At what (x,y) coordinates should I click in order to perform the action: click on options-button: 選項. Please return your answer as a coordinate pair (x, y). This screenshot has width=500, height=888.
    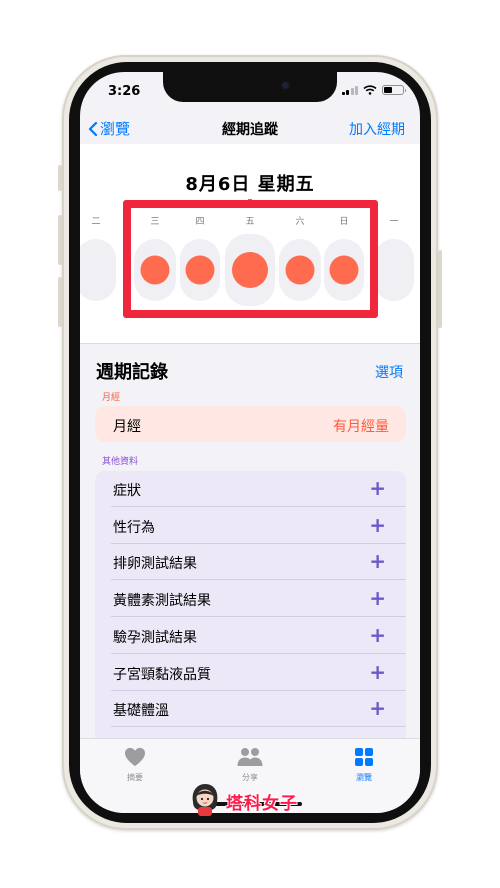
    Looking at the image, I should click on (389, 372).